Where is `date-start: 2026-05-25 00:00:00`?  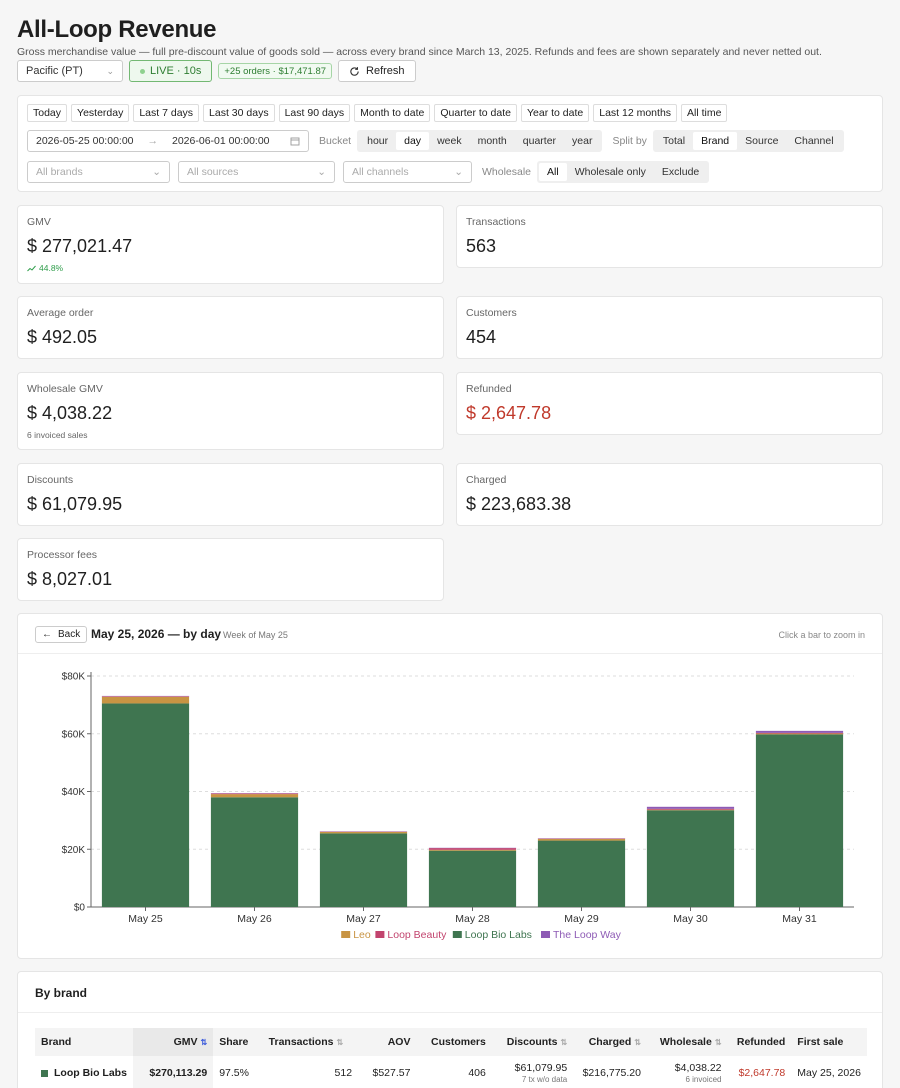 date-start: 2026-05-25 00:00:00 is located at coordinates (85, 141).